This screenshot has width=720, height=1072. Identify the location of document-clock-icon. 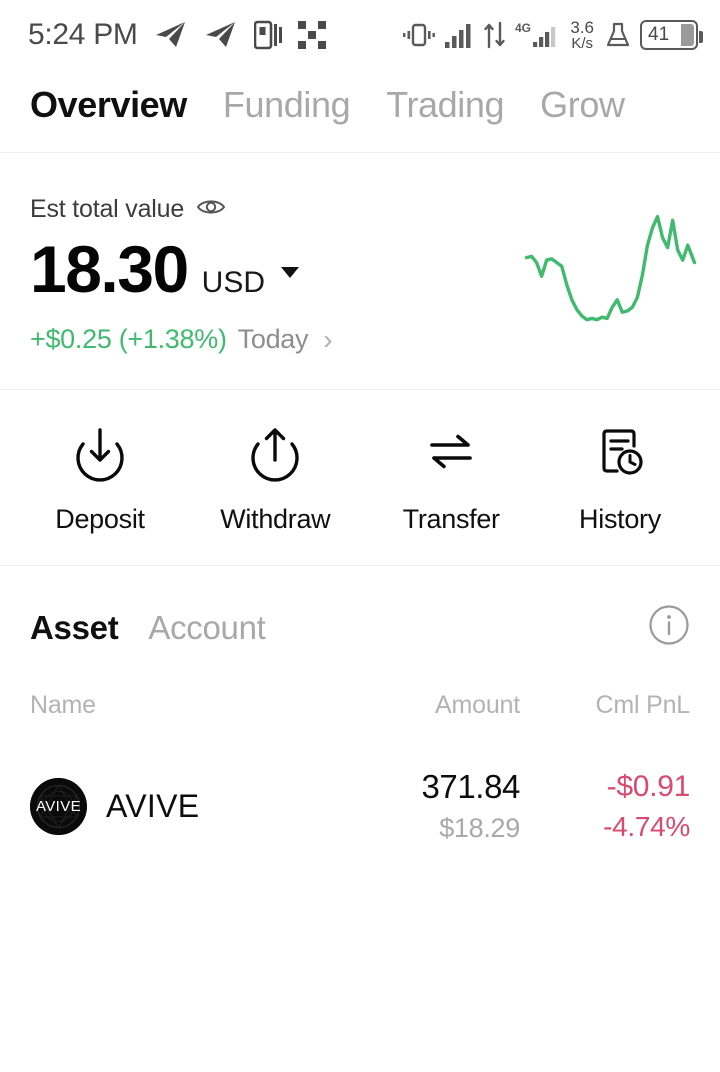
(620, 455).